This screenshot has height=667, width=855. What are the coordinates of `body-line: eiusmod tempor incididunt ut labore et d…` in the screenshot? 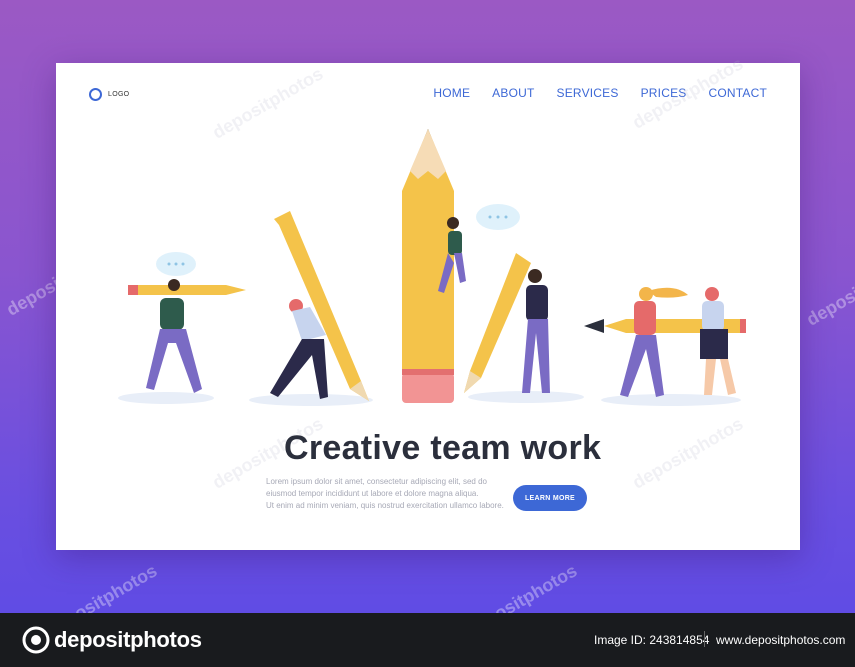 It's located at (372, 493).